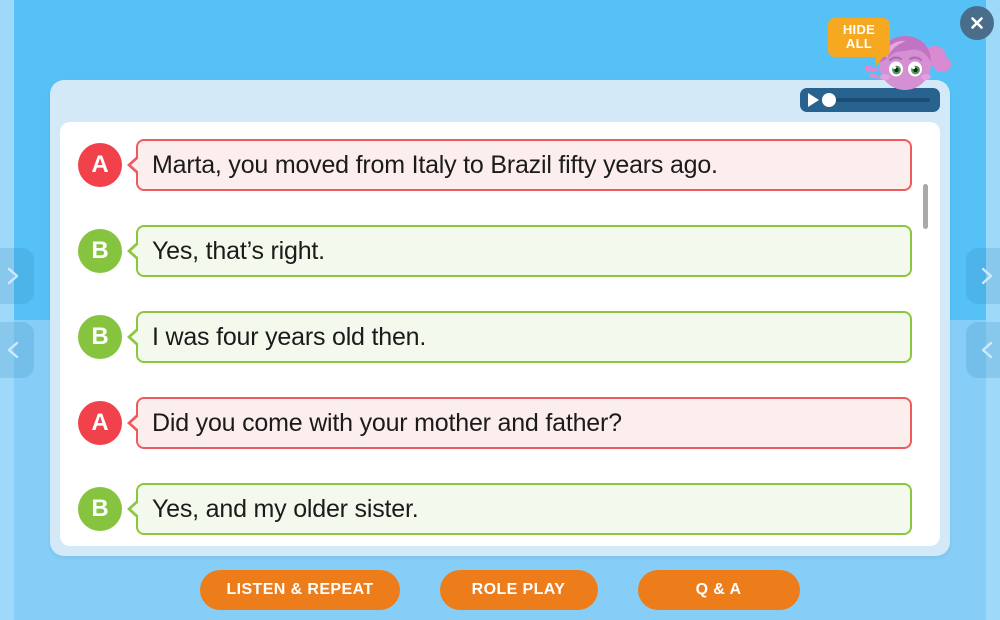 The image size is (1000, 620). Describe the element at coordinates (519, 337) in the screenshot. I see `dialogue-bubble: I was four years old then.` at that location.